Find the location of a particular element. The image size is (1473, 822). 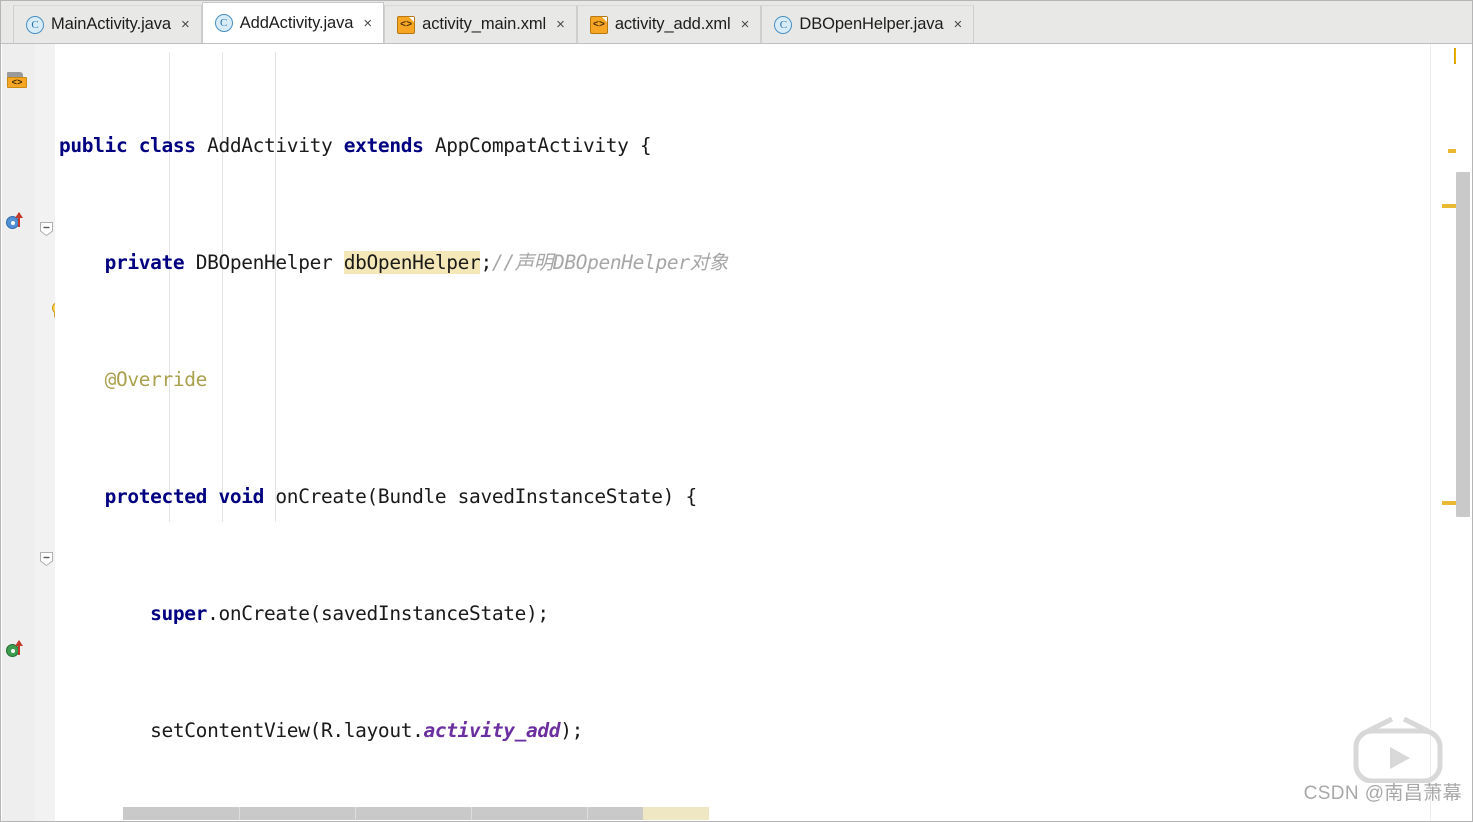

tab-dbopenhelper-java: C DBOpenHelper.java × is located at coordinates (868, 24).